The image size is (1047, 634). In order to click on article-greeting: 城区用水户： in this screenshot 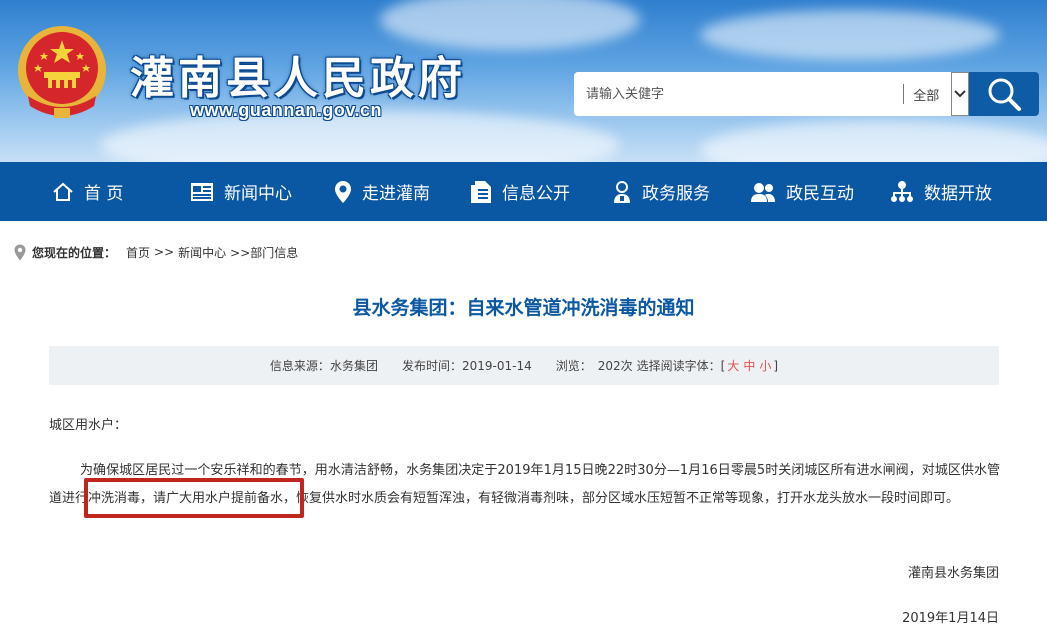, I will do `click(88, 425)`.